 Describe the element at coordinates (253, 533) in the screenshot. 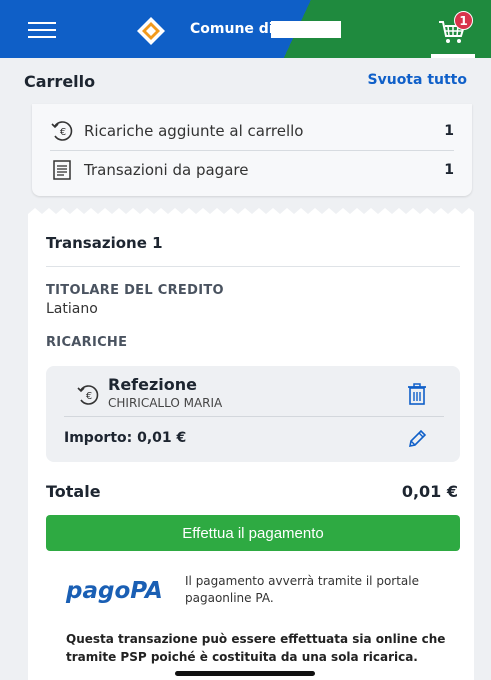

I see `pay-button: Effettua il pagamento` at that location.